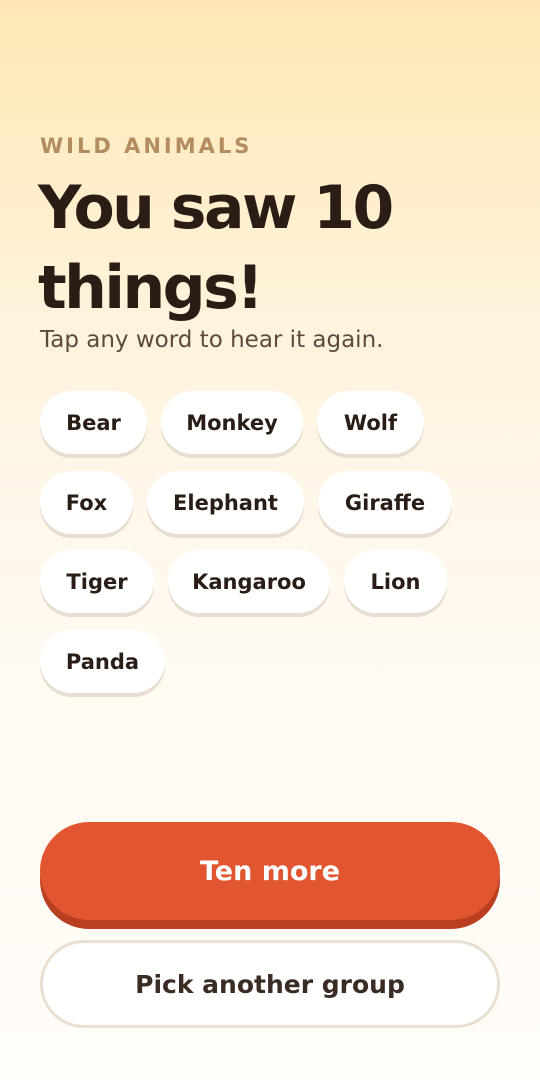  Describe the element at coordinates (97, 581) in the screenshot. I see `word-chip-tiger: Tiger` at that location.